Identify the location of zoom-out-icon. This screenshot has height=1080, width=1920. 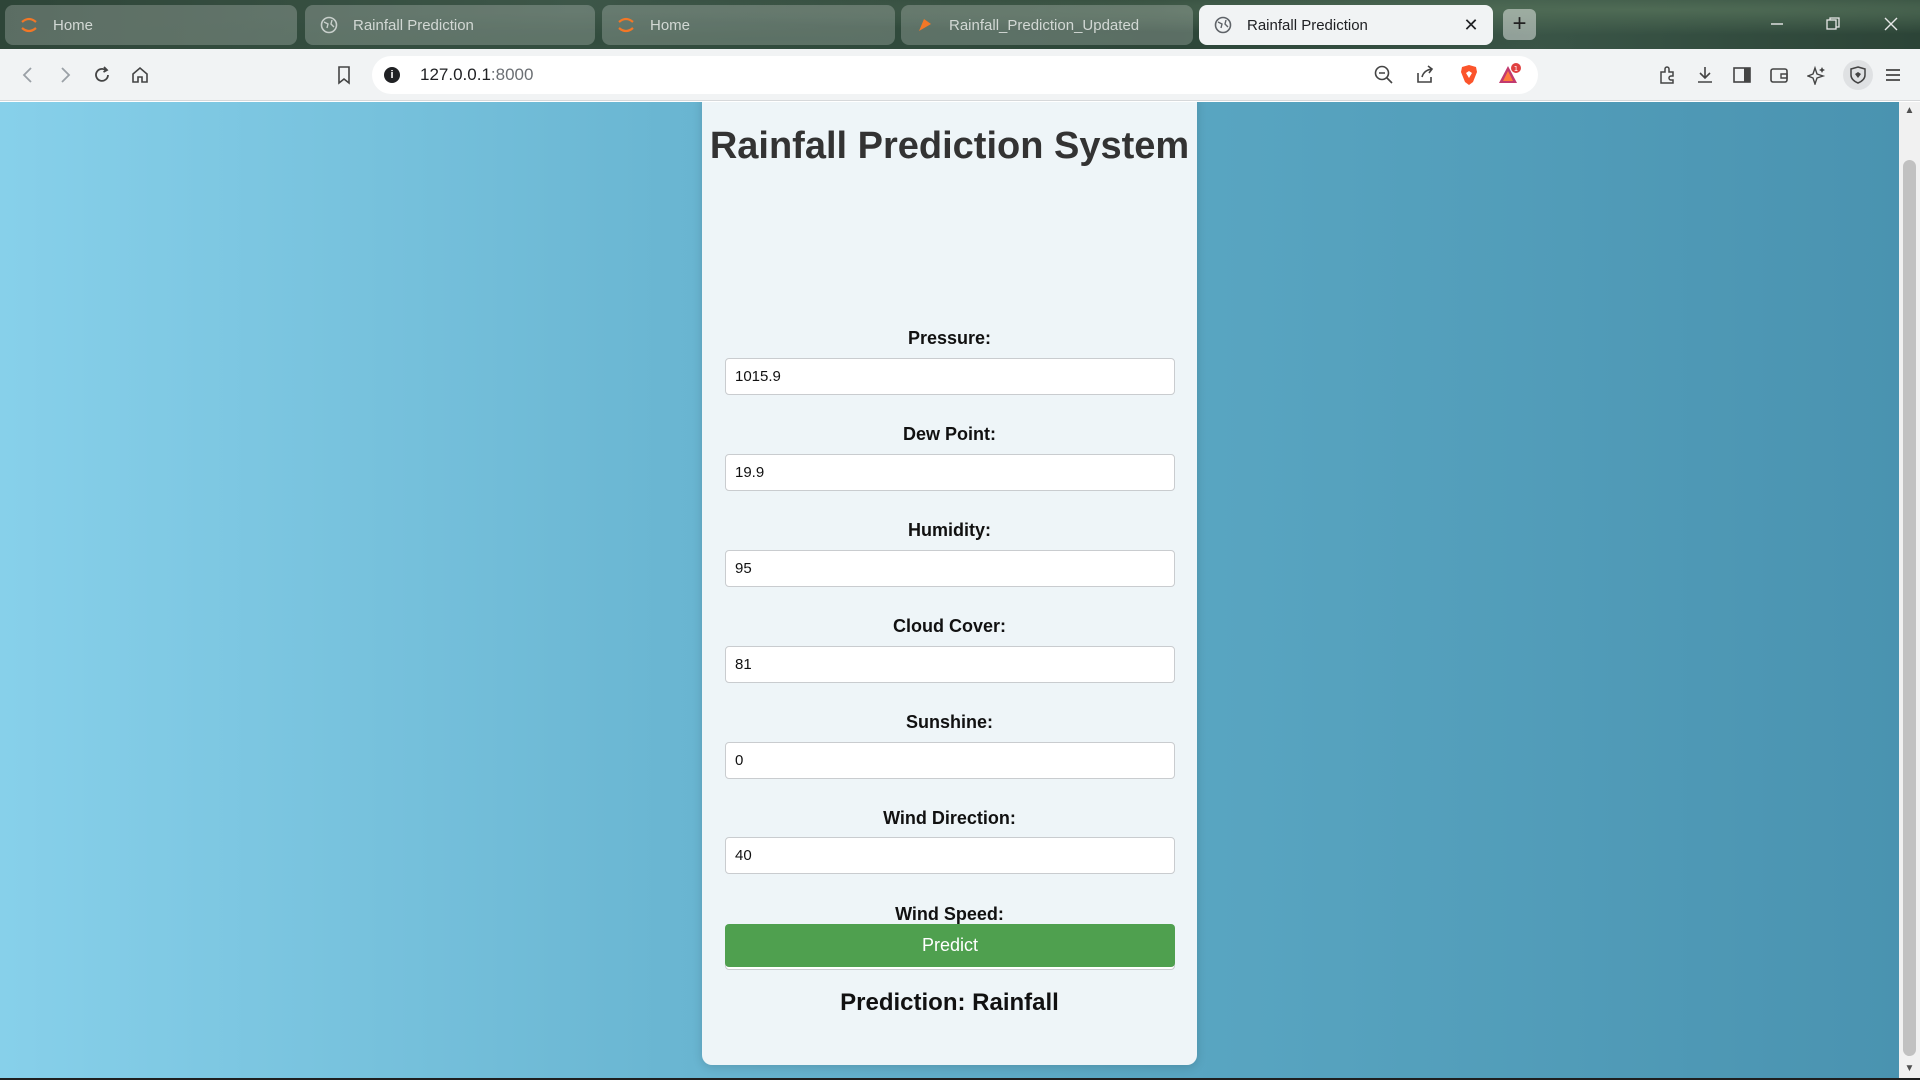
(1384, 75).